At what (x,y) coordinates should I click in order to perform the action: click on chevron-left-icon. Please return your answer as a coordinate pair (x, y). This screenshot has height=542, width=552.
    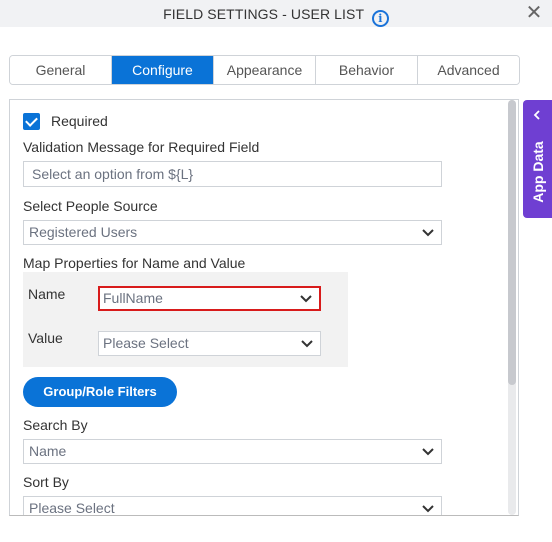
    Looking at the image, I should click on (536, 115).